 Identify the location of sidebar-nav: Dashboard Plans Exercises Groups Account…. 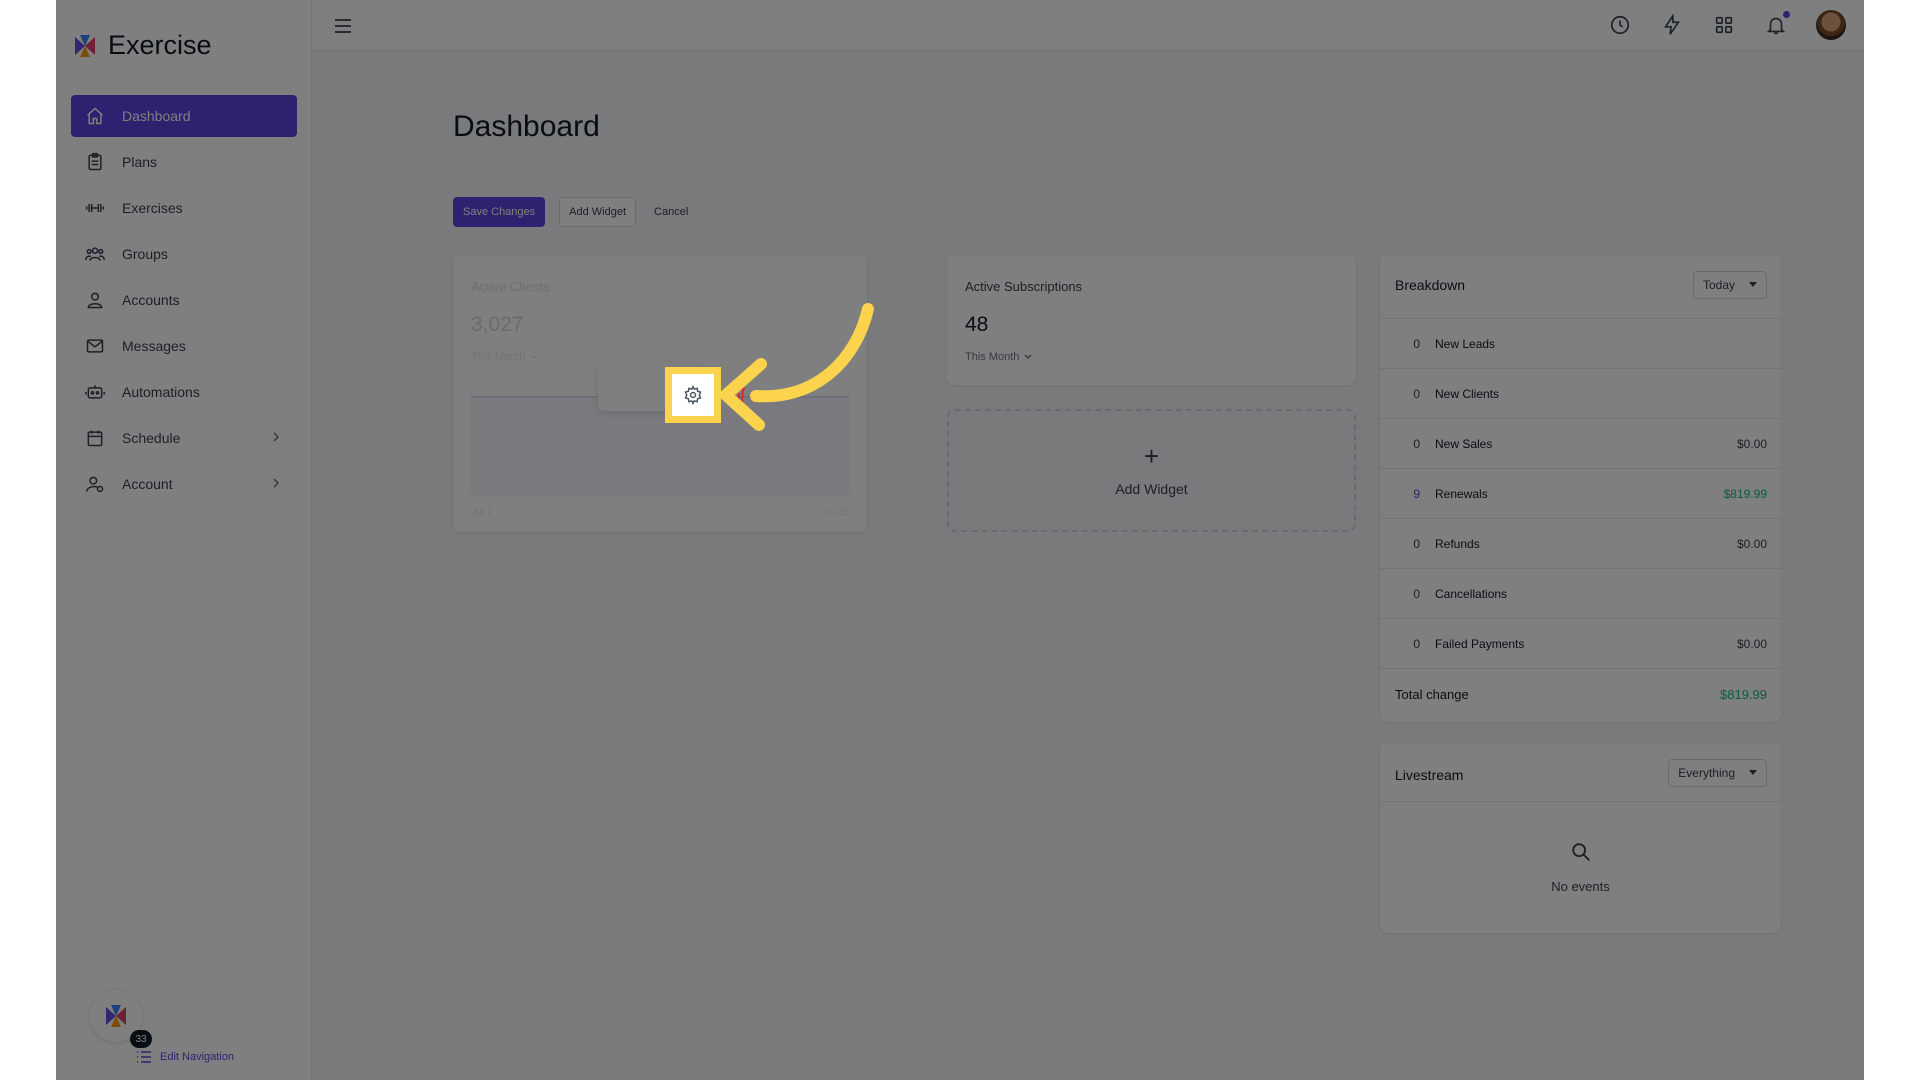
(184, 302).